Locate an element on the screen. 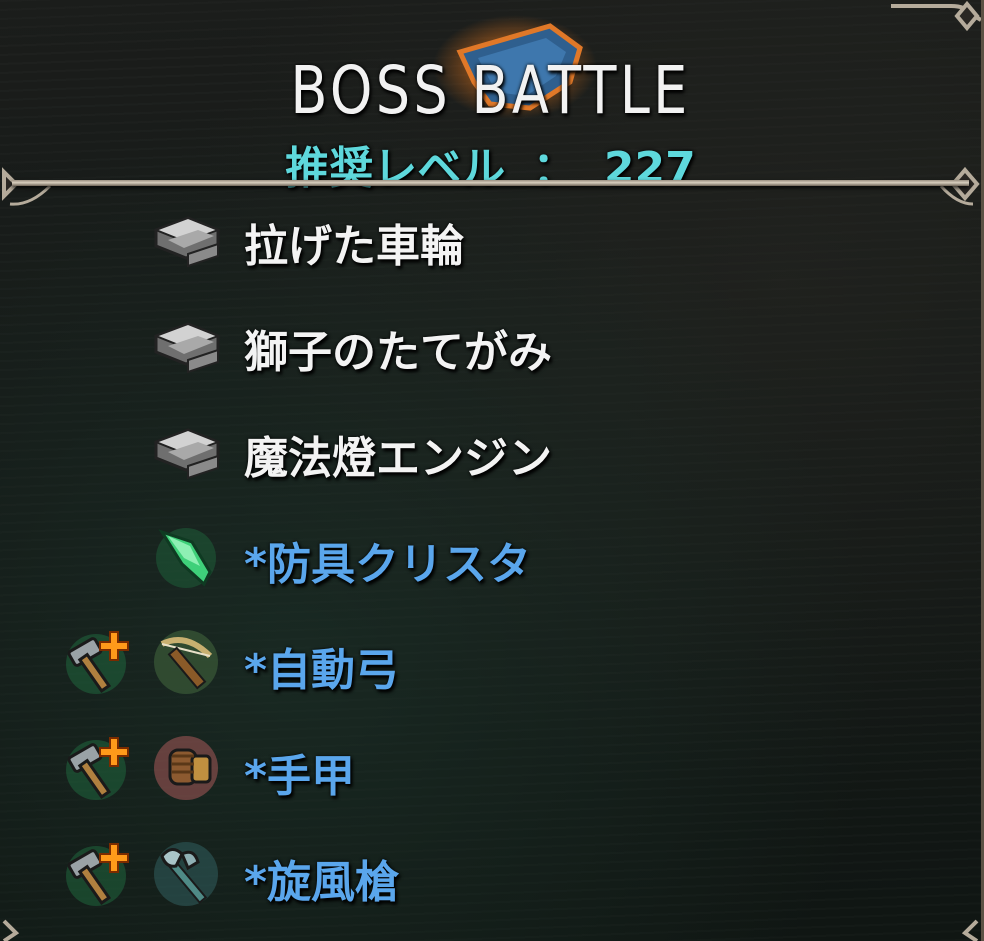 Image resolution: width=984 pixels, height=941 pixels. reward-item-label: 獅子のたてがみ is located at coordinates (398, 352).